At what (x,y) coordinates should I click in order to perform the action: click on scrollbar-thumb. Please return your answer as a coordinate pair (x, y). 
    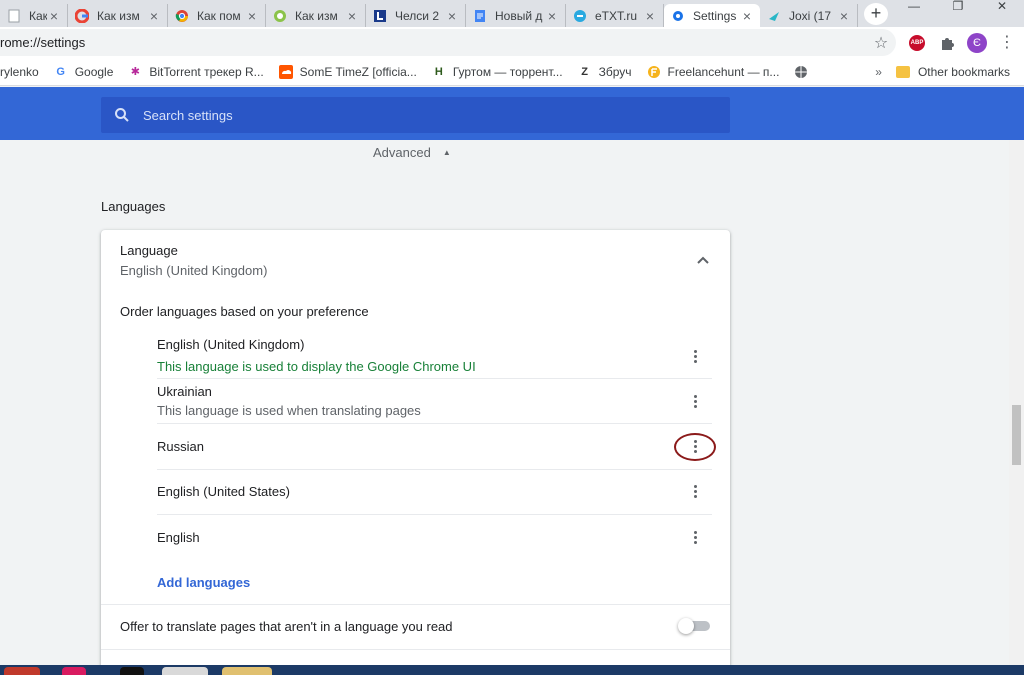
    Looking at the image, I should click on (1016, 435).